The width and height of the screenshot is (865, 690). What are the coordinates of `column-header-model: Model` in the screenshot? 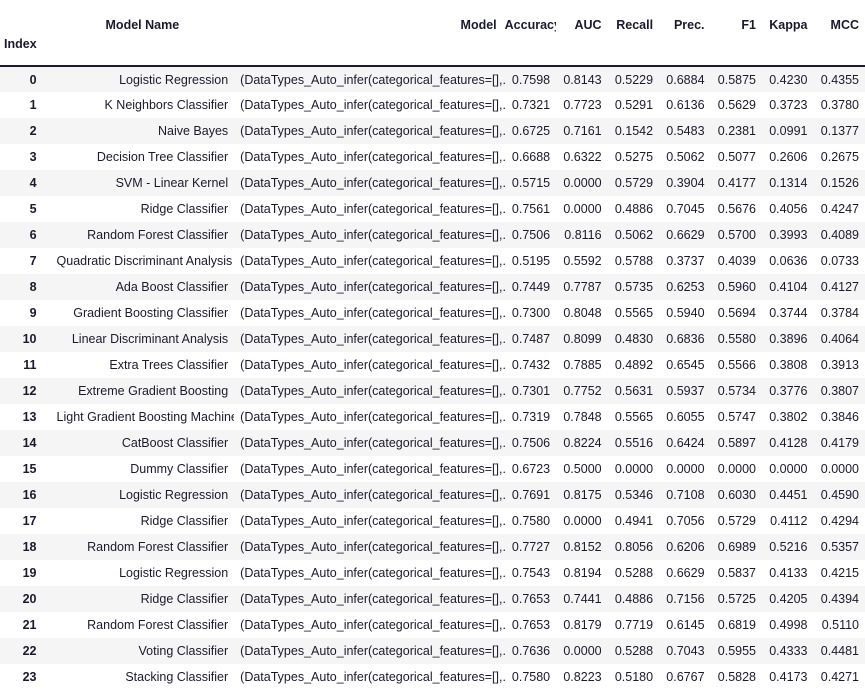 It's located at (369, 18).